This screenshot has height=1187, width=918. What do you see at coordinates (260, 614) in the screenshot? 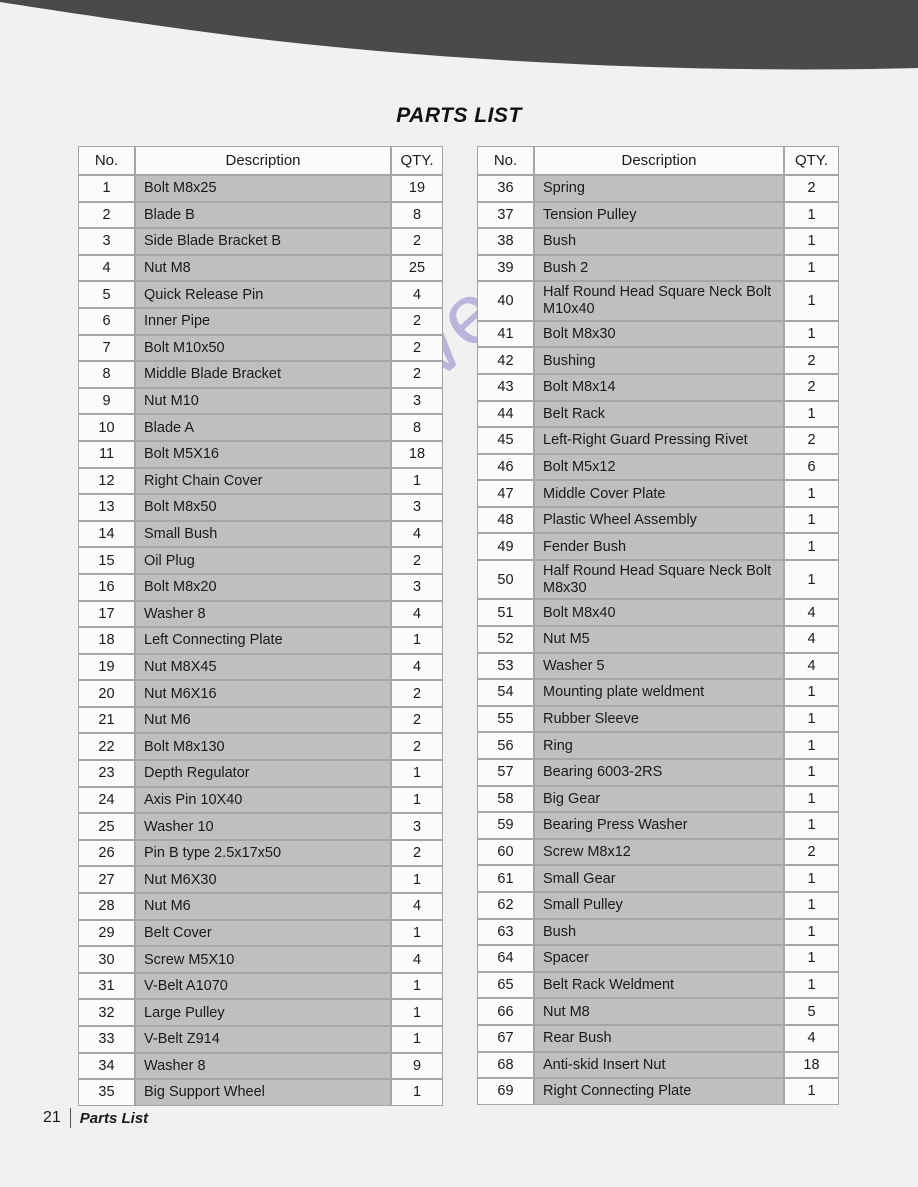
I see `table-row: 17 Washer 84` at bounding box center [260, 614].